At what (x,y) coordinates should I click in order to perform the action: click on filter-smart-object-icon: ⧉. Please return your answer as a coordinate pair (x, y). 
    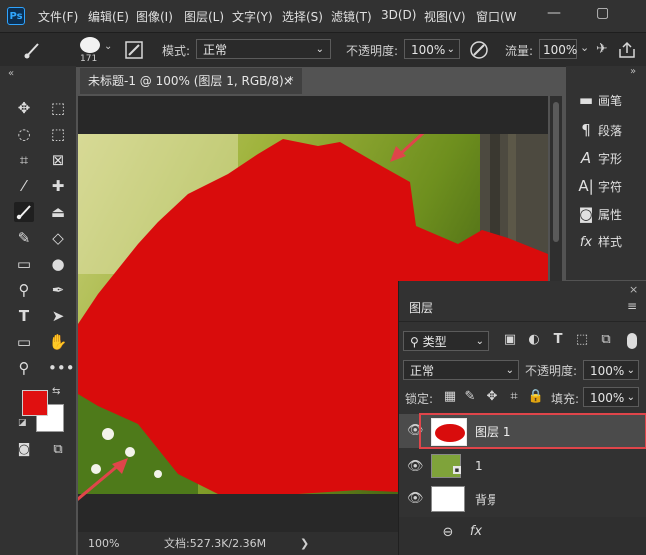
    Looking at the image, I should click on (606, 339).